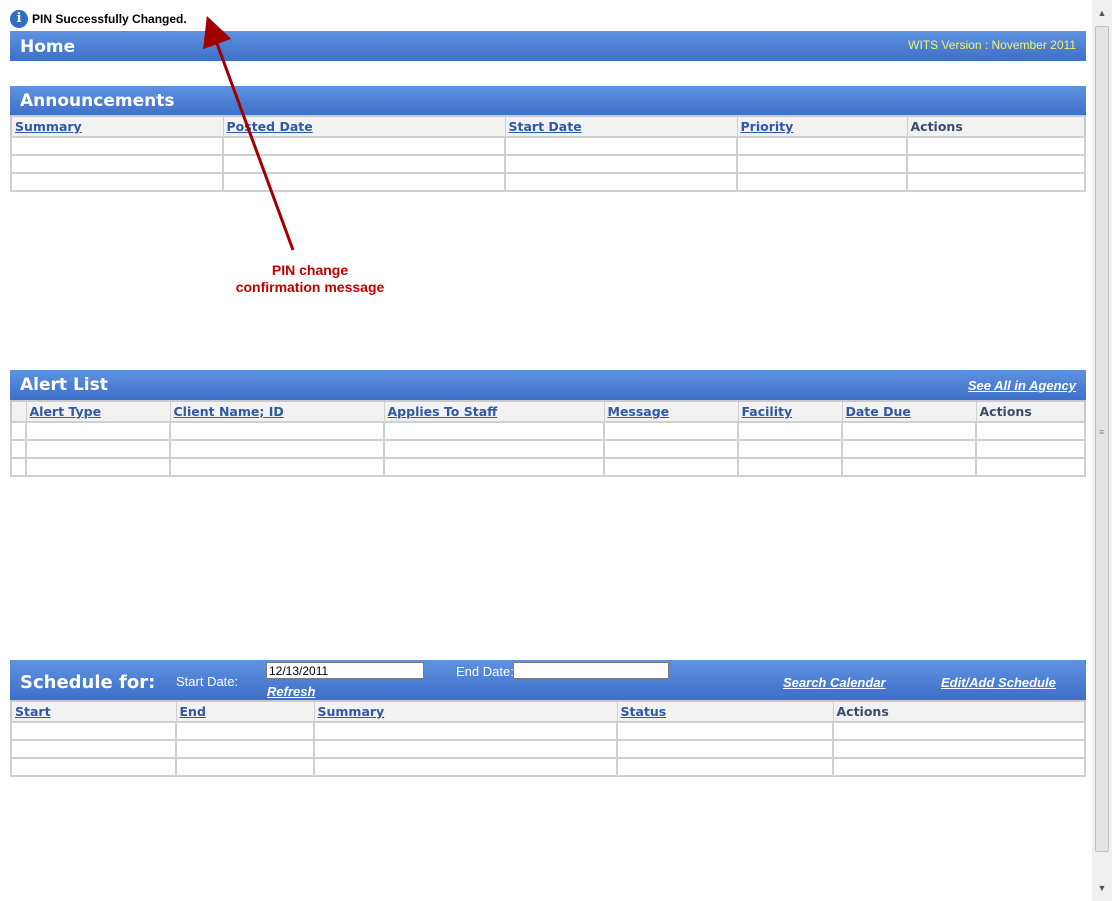 Image resolution: width=1112 pixels, height=901 pixels. I want to click on col-facility: Facility, so click(790, 411).